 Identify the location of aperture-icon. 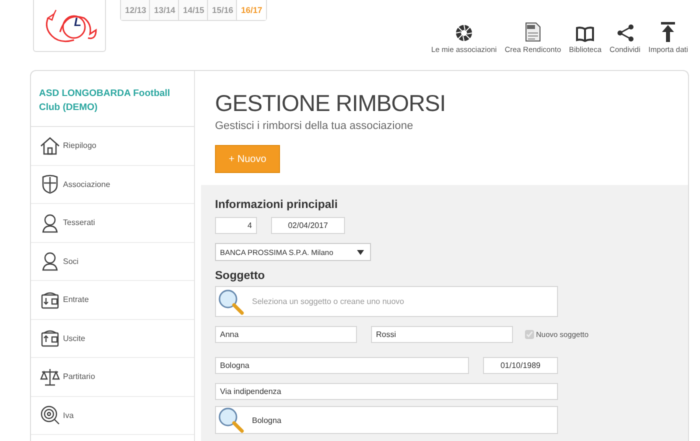
(463, 33).